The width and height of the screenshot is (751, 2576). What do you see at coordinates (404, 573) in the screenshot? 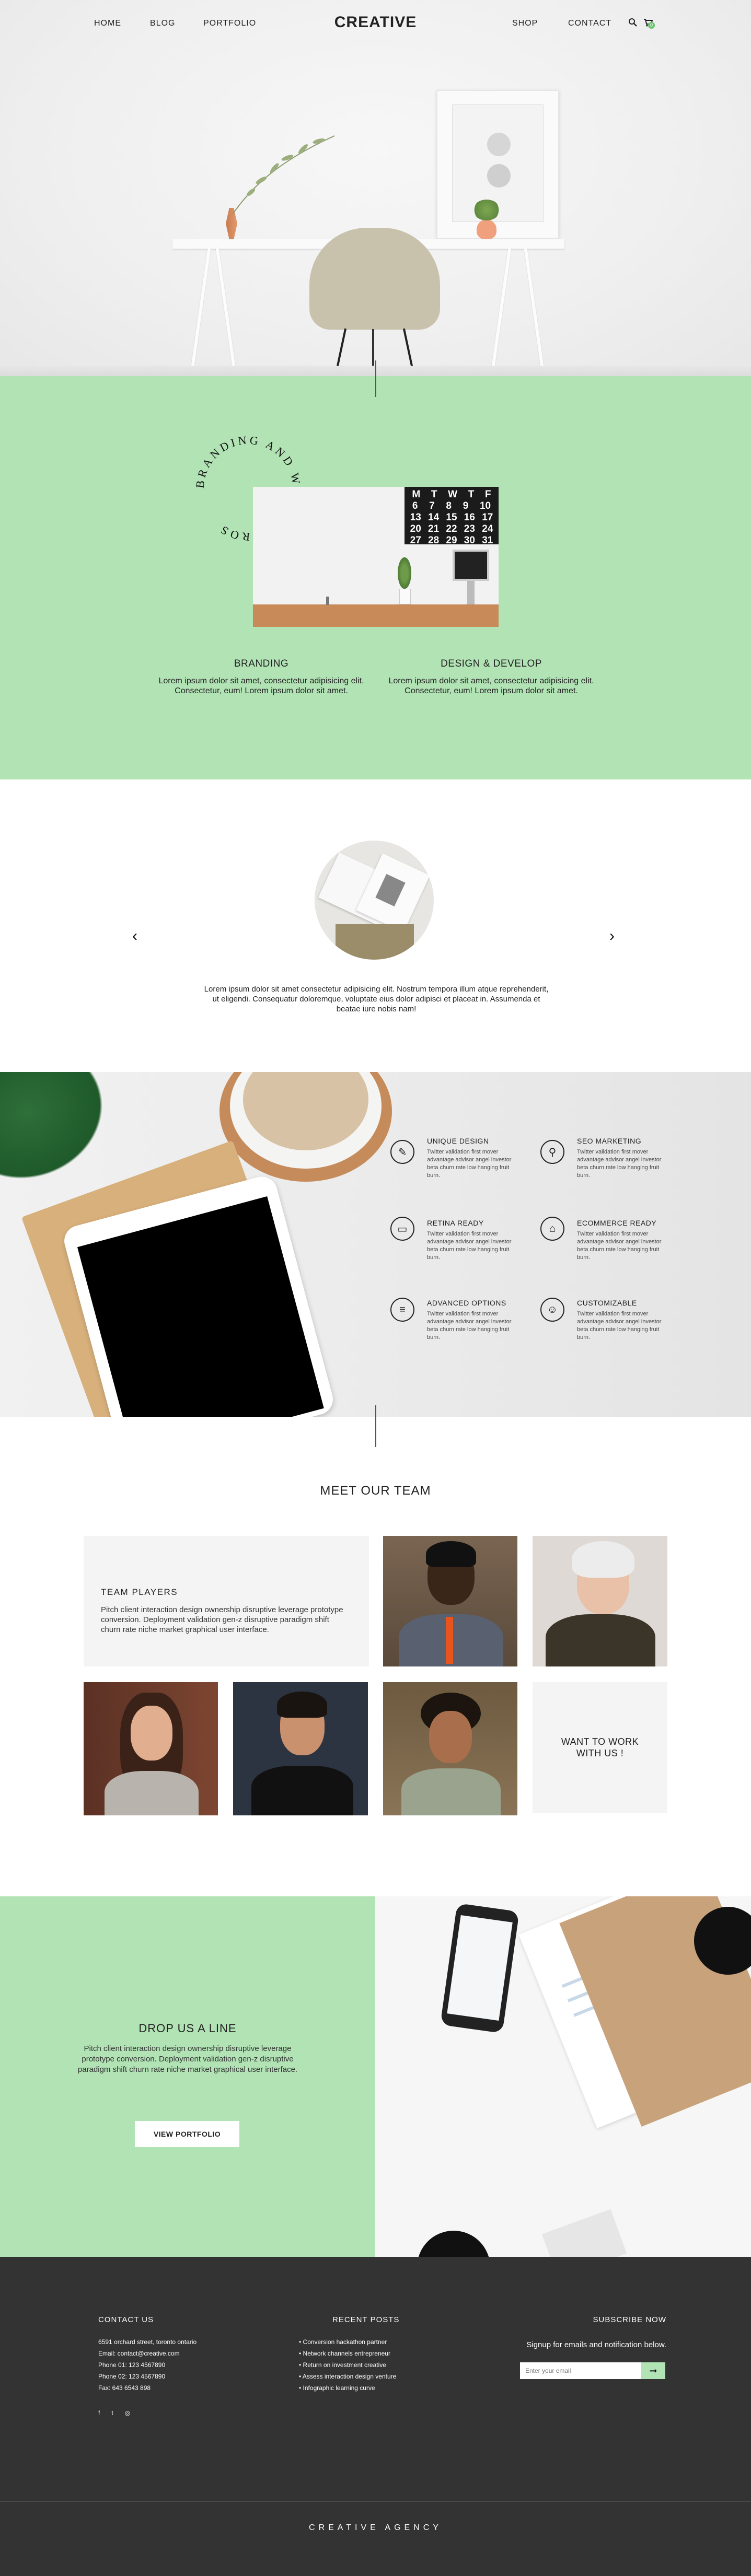
I see `plant` at bounding box center [404, 573].